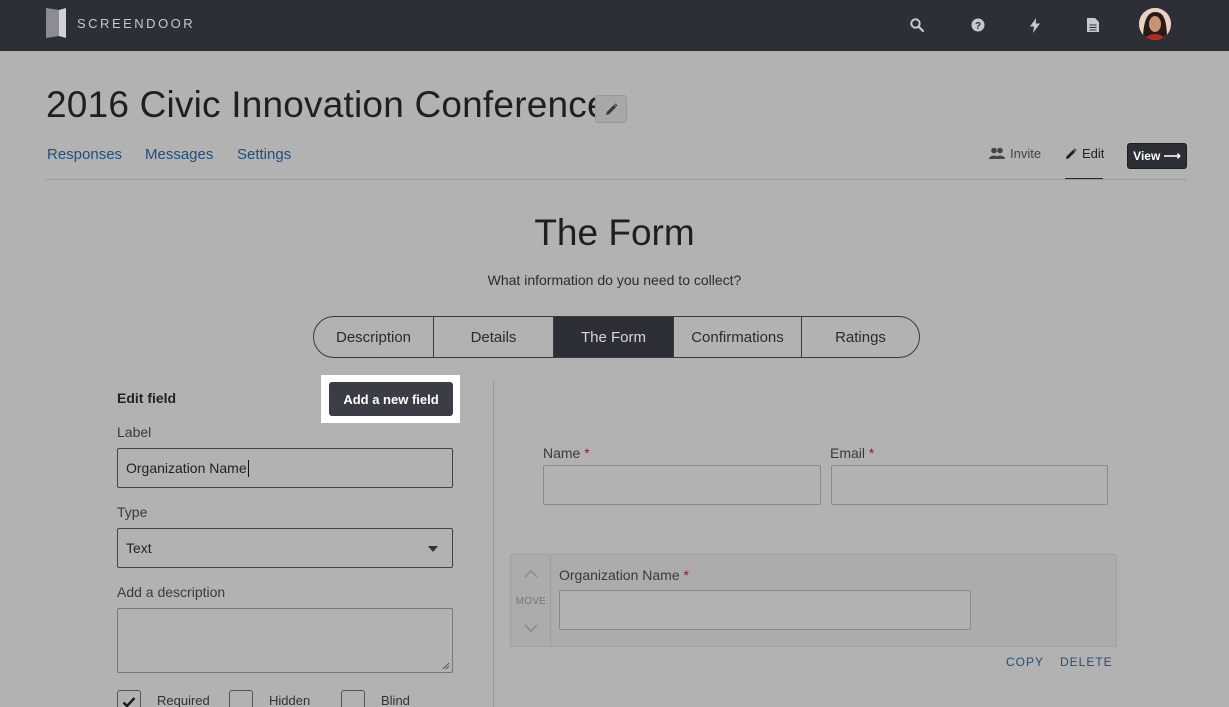 Image resolution: width=1229 pixels, height=707 pixels. What do you see at coordinates (241, 698) in the screenshot?
I see `hidden-checkbox` at bounding box center [241, 698].